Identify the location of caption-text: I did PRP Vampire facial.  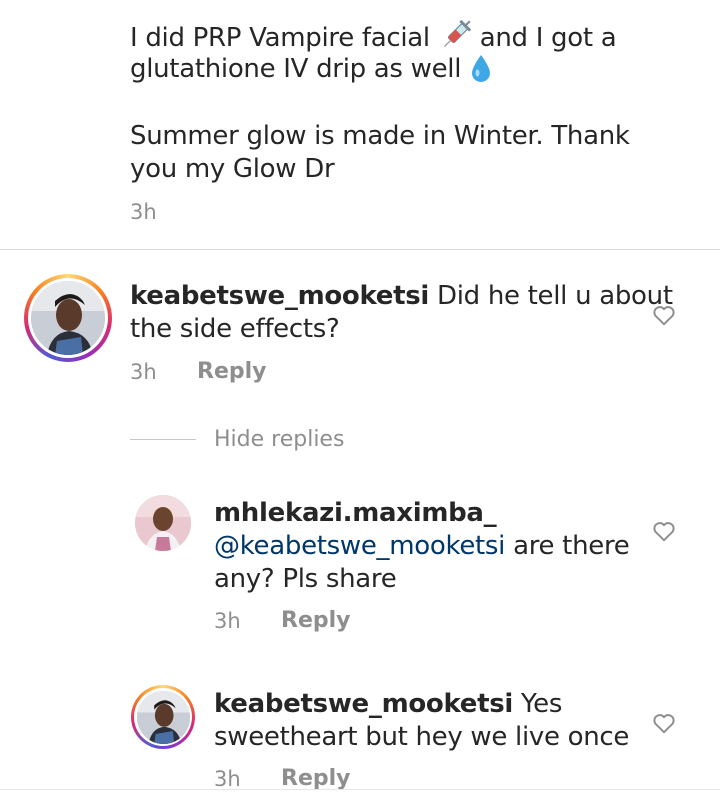
(280, 38).